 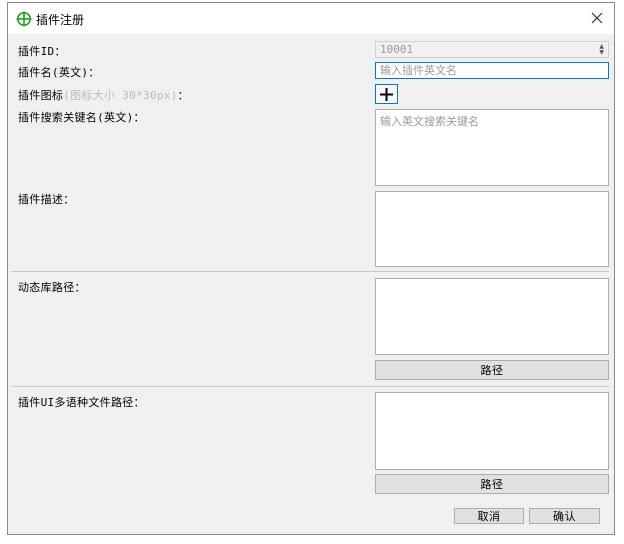 What do you see at coordinates (46, 199) in the screenshot?
I see `description-label: 插件描述：` at bounding box center [46, 199].